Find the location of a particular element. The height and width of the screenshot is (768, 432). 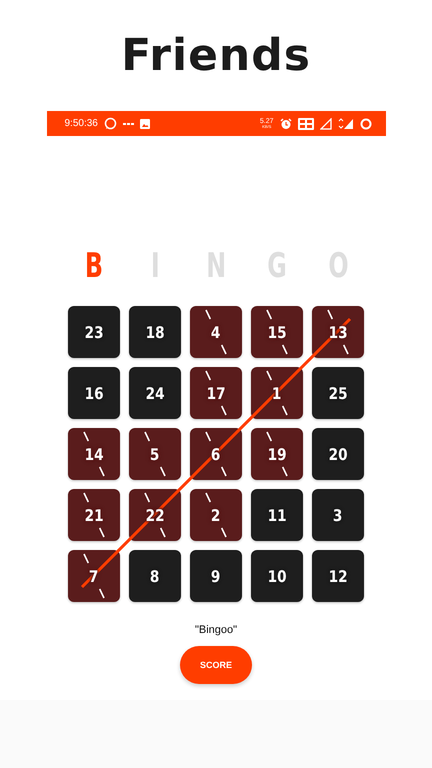

bingo-letter: B is located at coordinates (94, 266).